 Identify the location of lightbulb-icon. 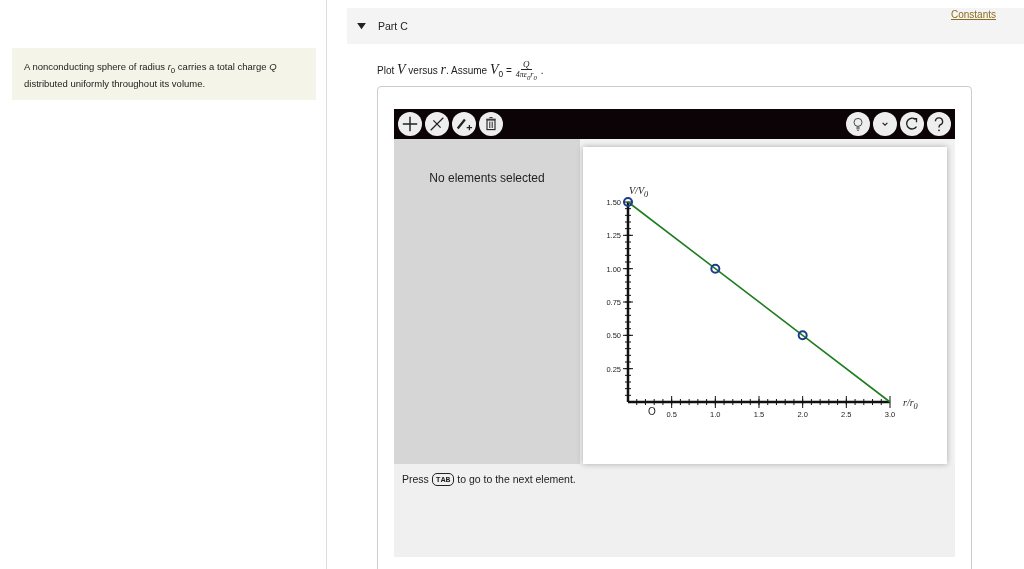
(858, 124).